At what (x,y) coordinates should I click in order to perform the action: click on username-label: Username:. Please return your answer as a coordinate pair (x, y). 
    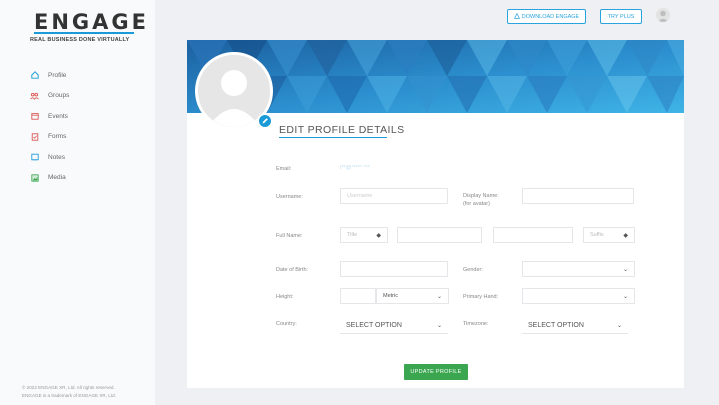
    Looking at the image, I should click on (289, 197).